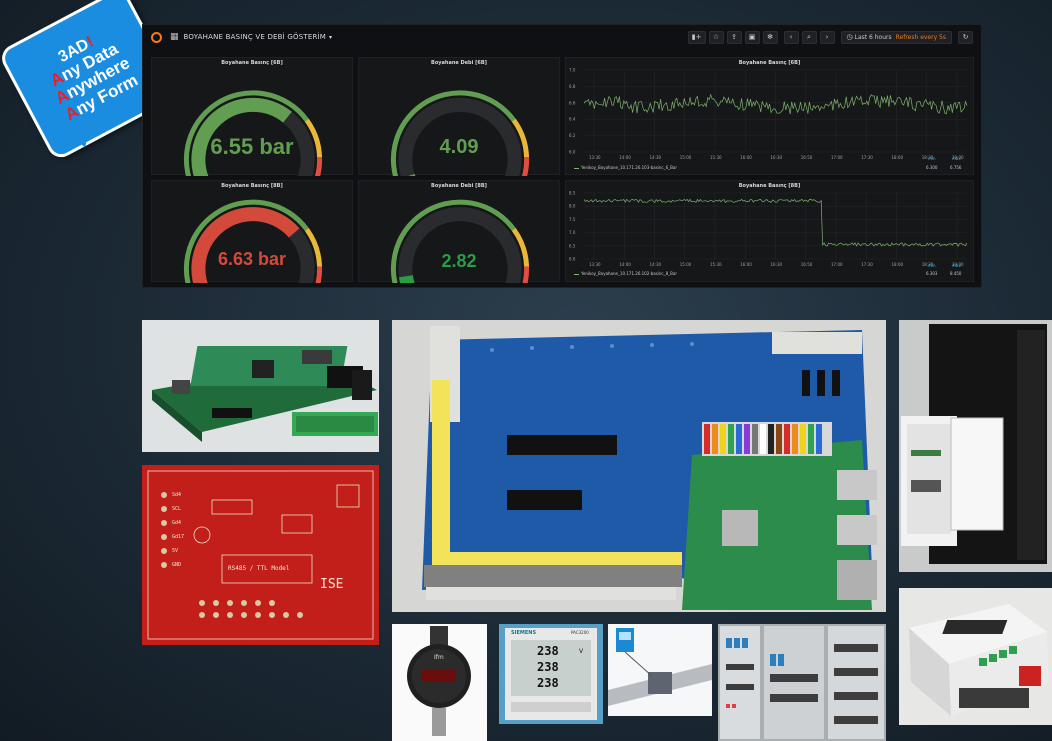 This screenshot has width=1052, height=741. What do you see at coordinates (460, 245) in the screenshot?
I see `gauge-track` at bounding box center [460, 245].